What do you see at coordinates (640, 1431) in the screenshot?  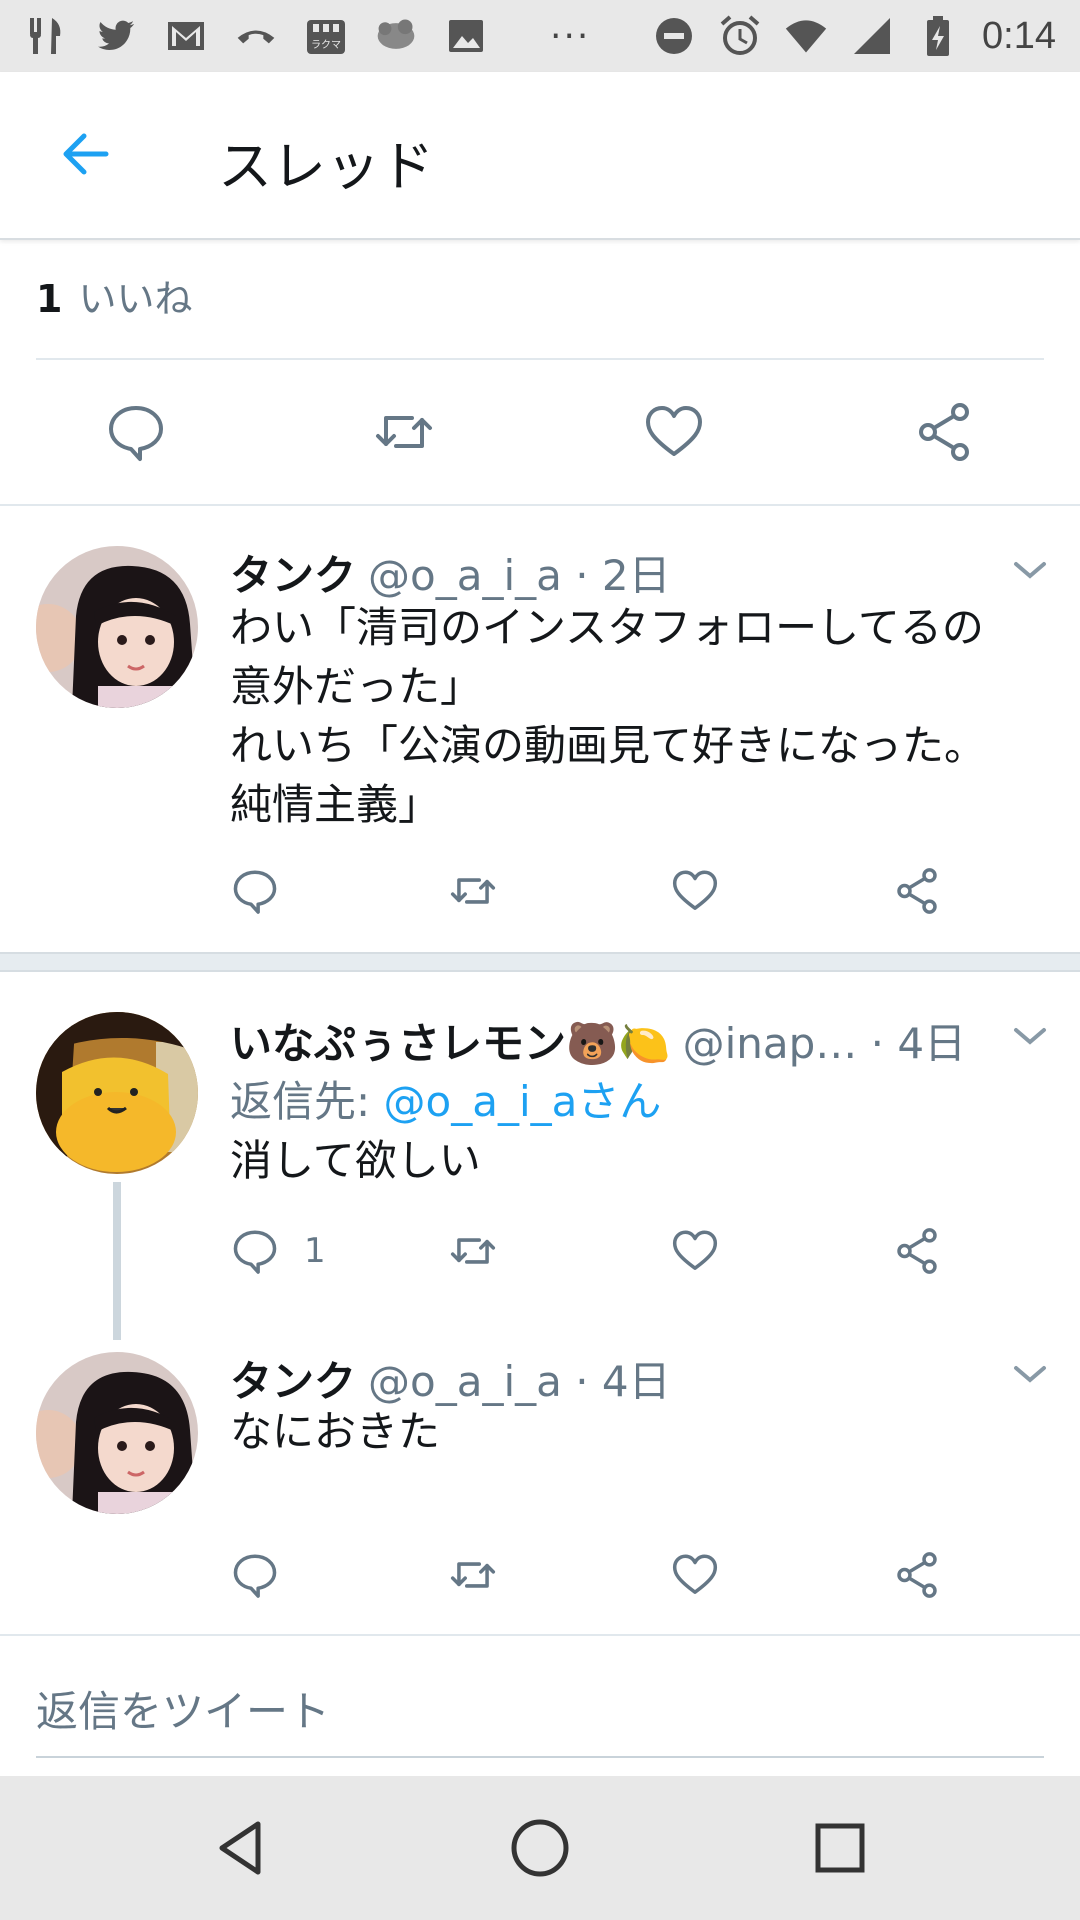 I see `tweet-text: なにおきた` at bounding box center [640, 1431].